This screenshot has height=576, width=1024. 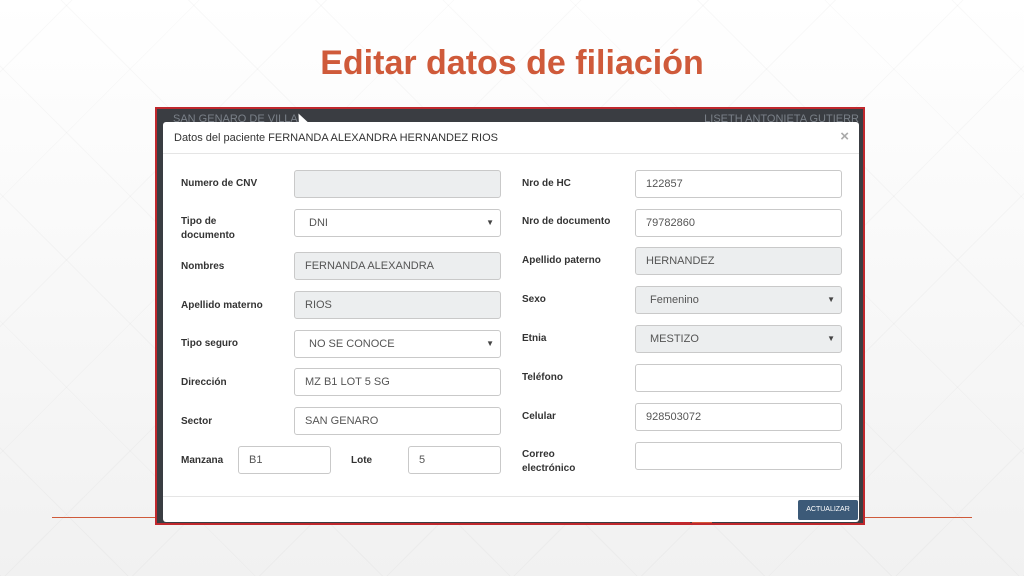 I want to click on direccion-label: Dirección, so click(x=204, y=382).